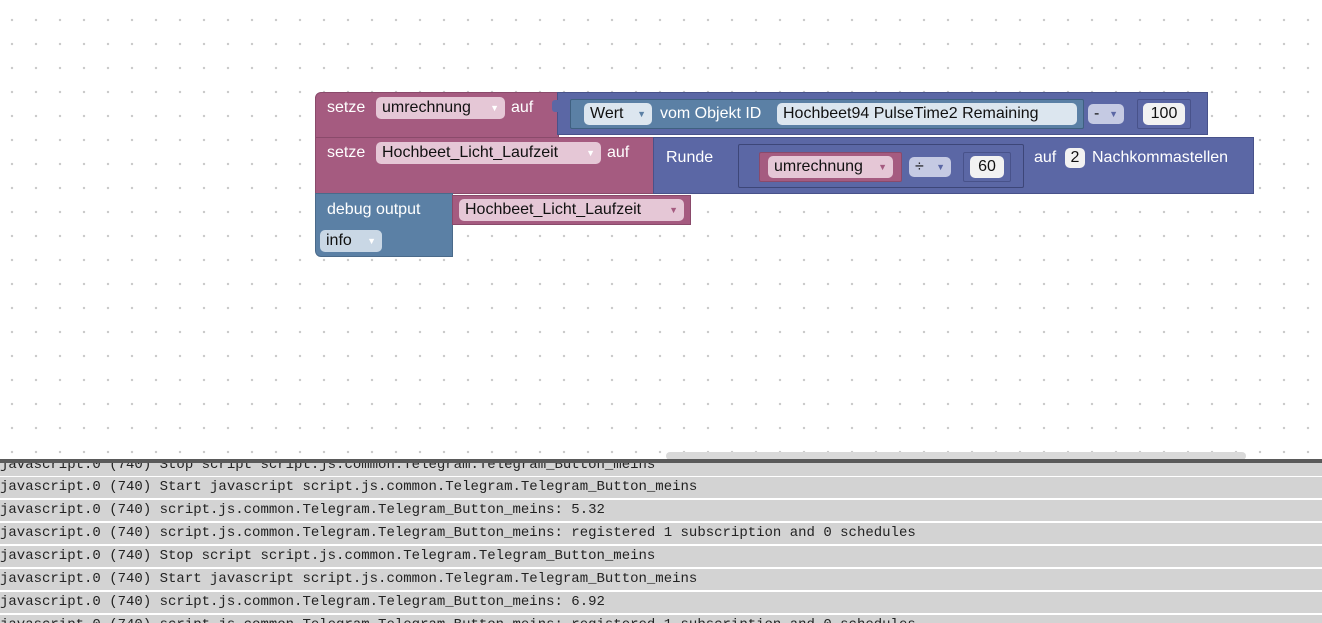 Image resolution: width=1322 pixels, height=623 pixels. I want to click on debug-output-label: debug output, so click(374, 209).